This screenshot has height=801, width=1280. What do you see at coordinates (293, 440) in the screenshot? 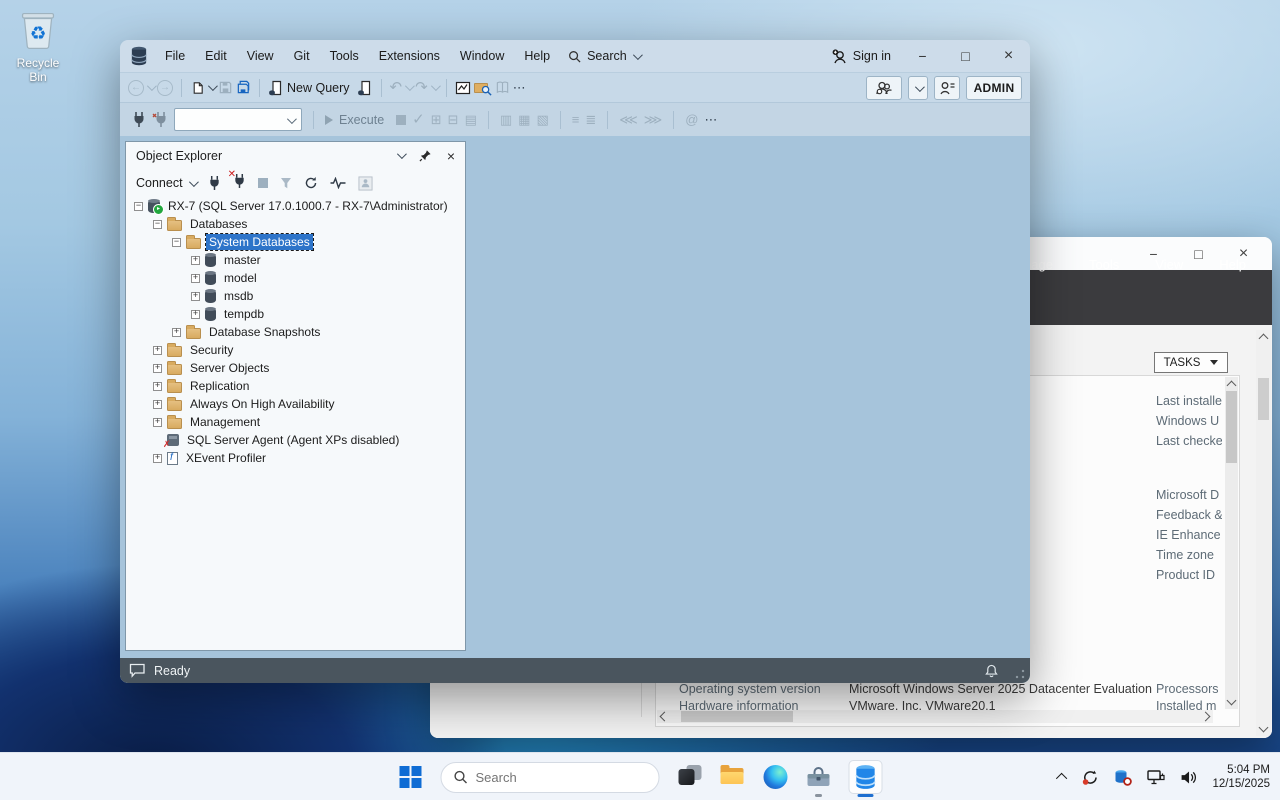
I see `tree-item-label: SQL Server Agent (Agent XPs disabled)` at bounding box center [293, 440].